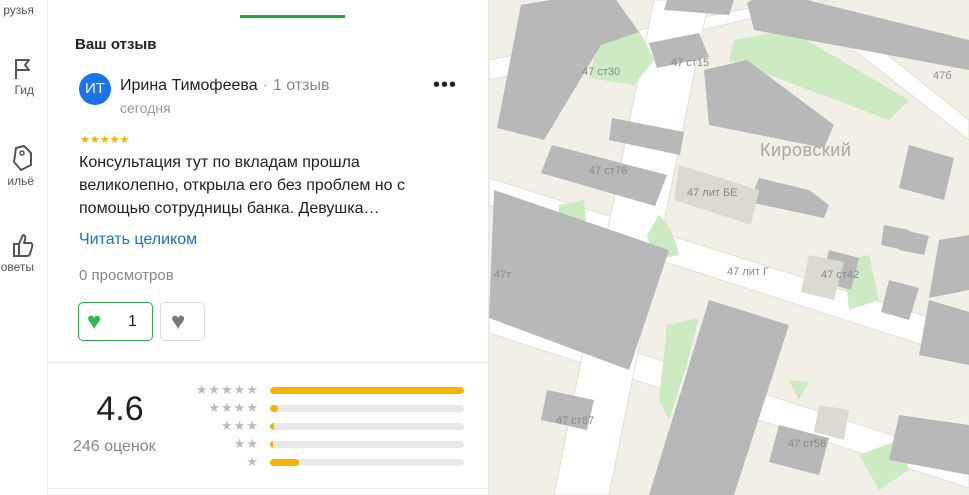  I want to click on map-label: 47 ст30, so click(601, 72).